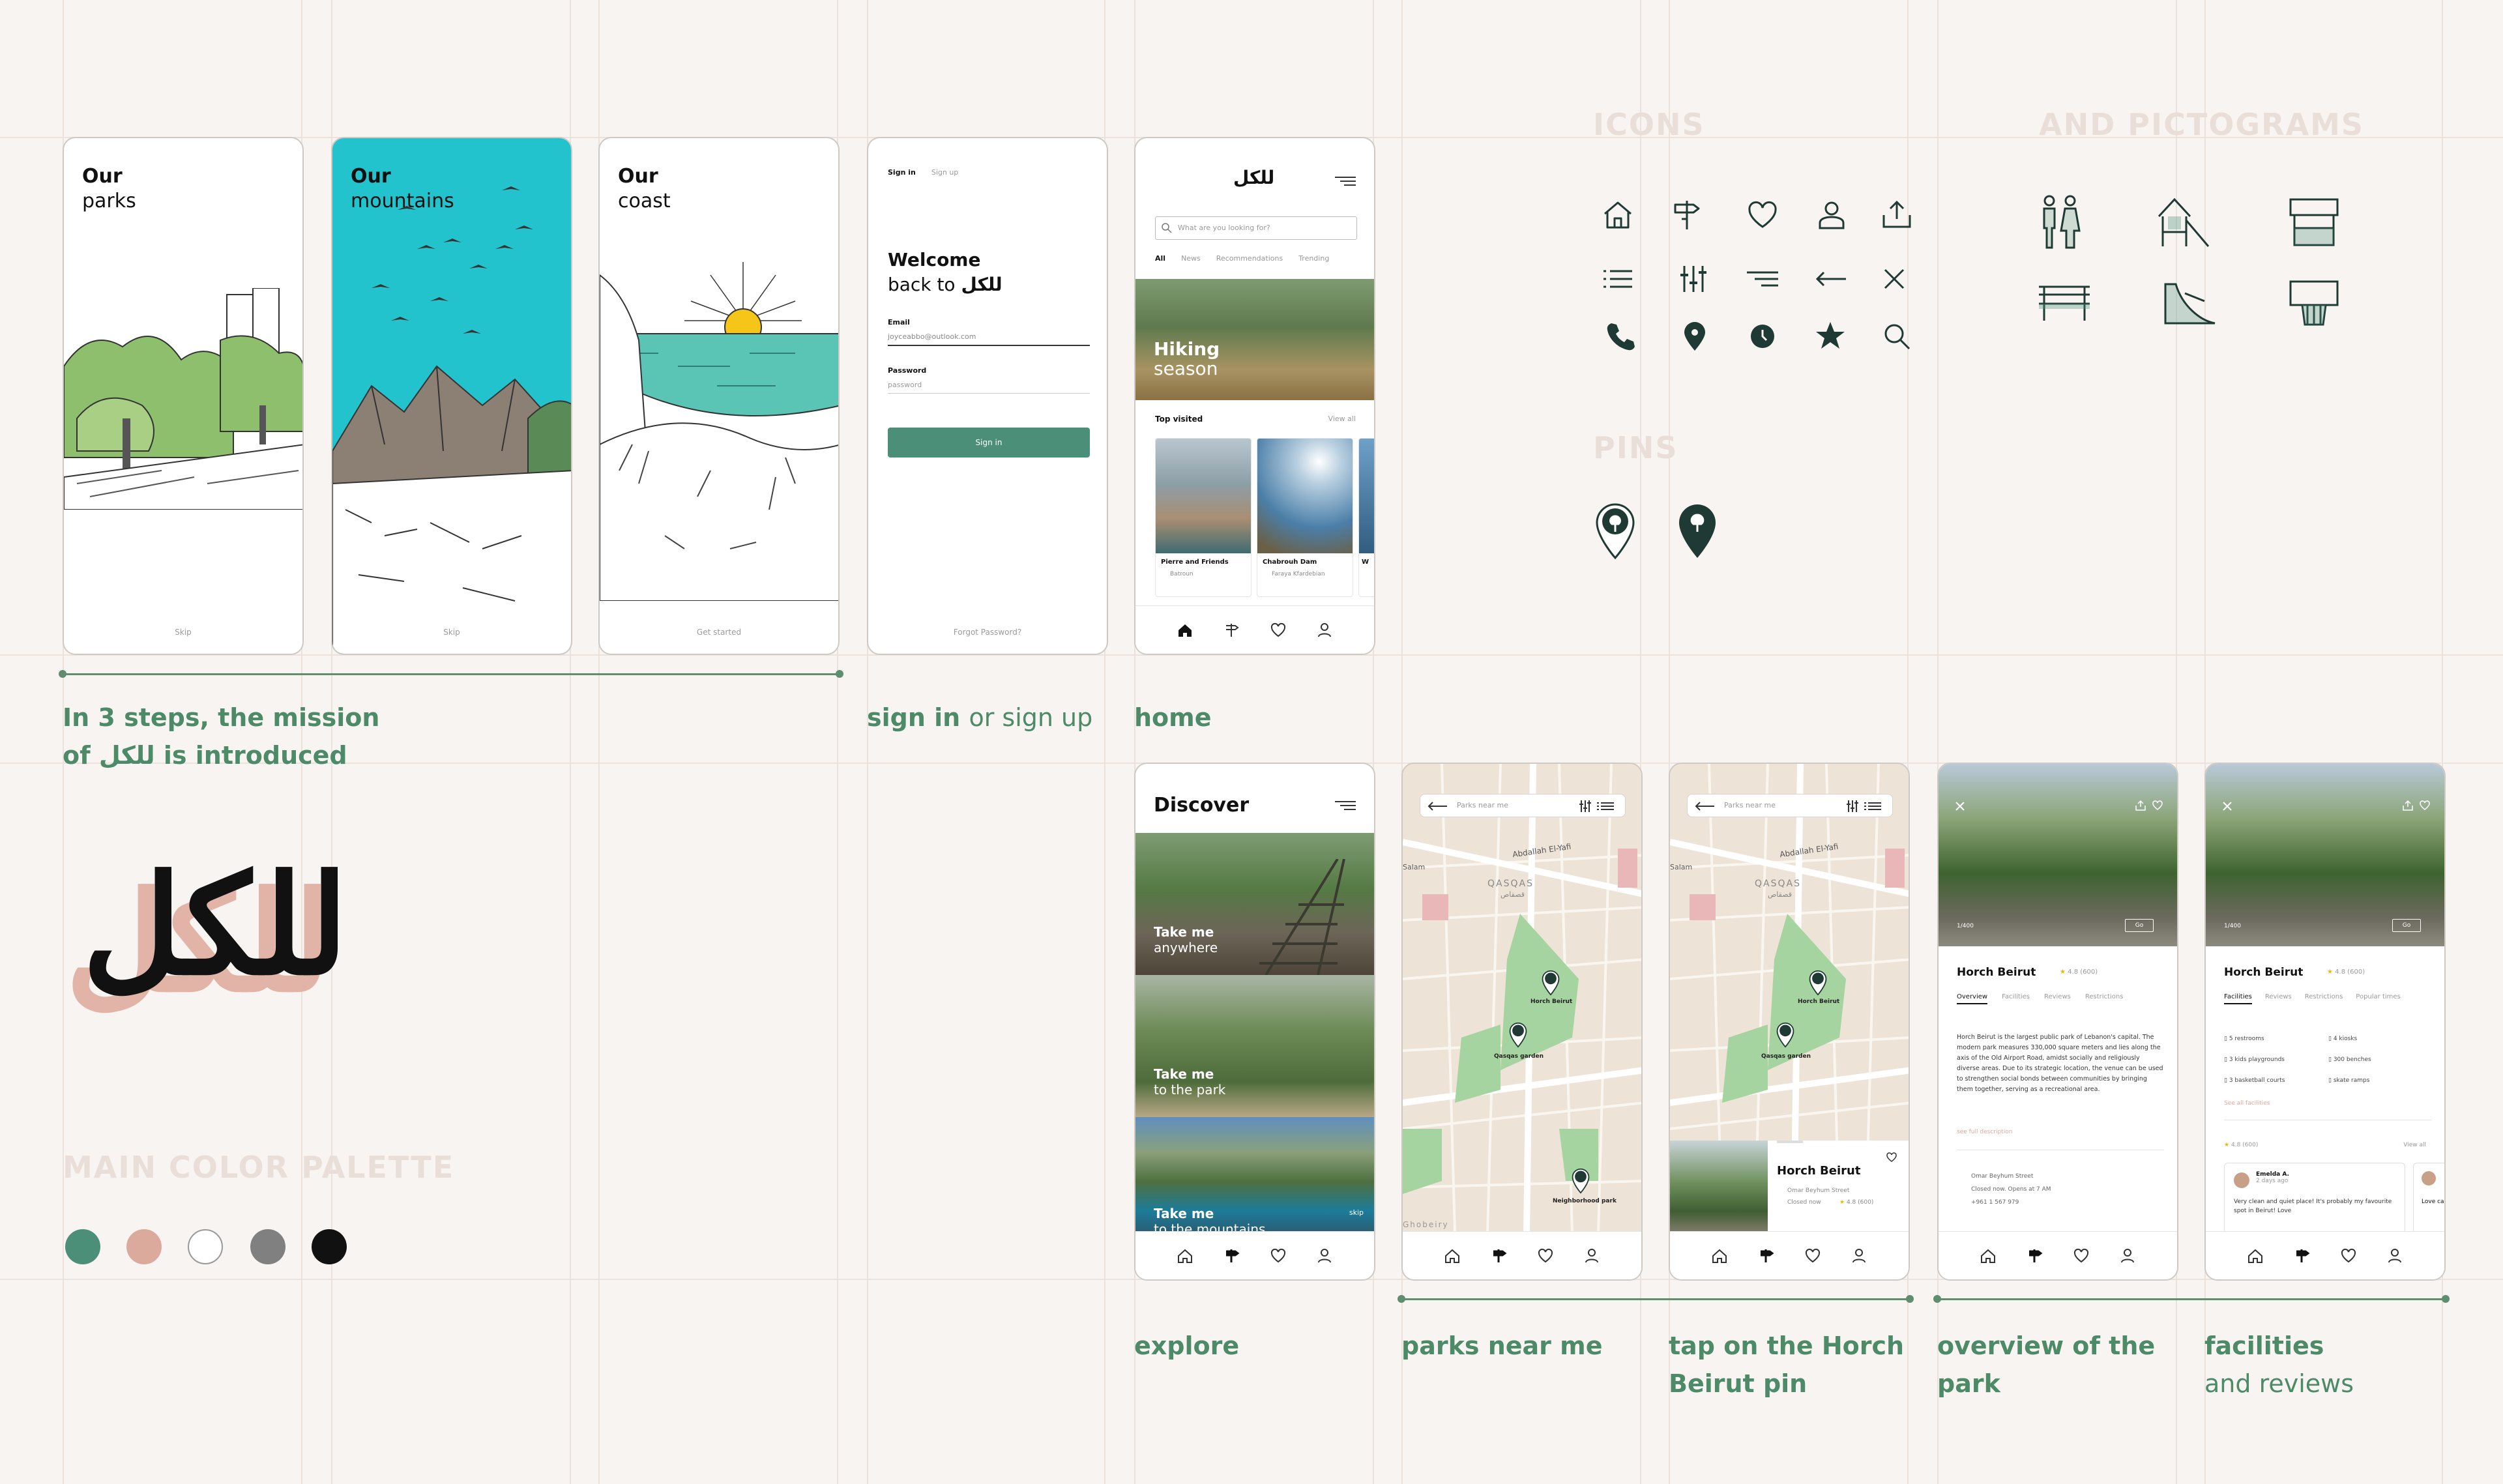  I want to click on facility-item: ▯ skate ramps, so click(2349, 1080).